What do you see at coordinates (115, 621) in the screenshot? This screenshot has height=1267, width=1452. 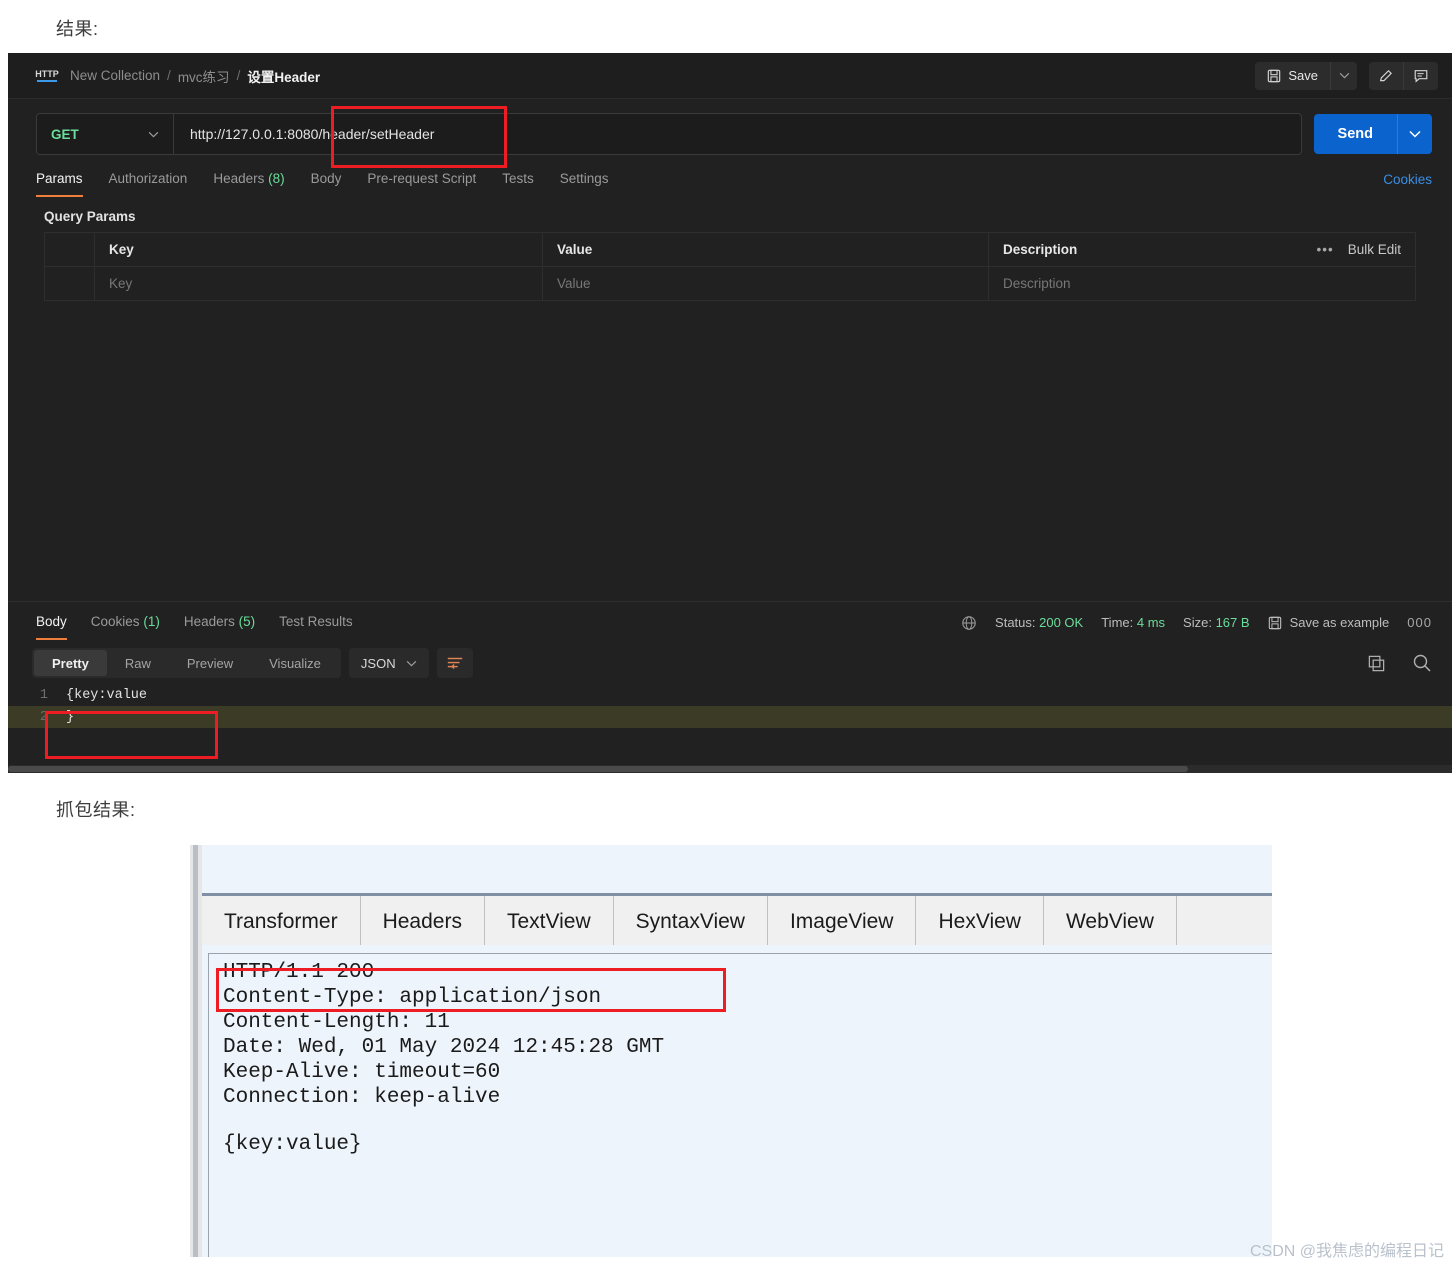 I see `response-tab-cookies-label: Cookies` at bounding box center [115, 621].